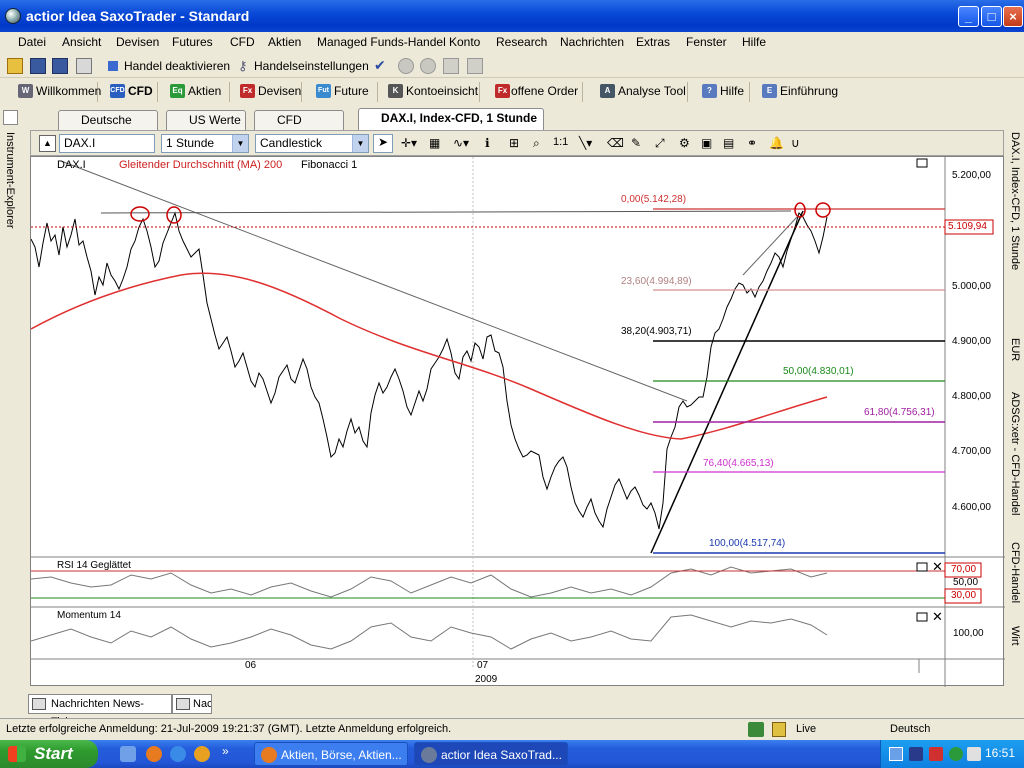  What do you see at coordinates (133, 92) in the screenshot?
I see `cfd-button: CFD CFD` at bounding box center [133, 92].